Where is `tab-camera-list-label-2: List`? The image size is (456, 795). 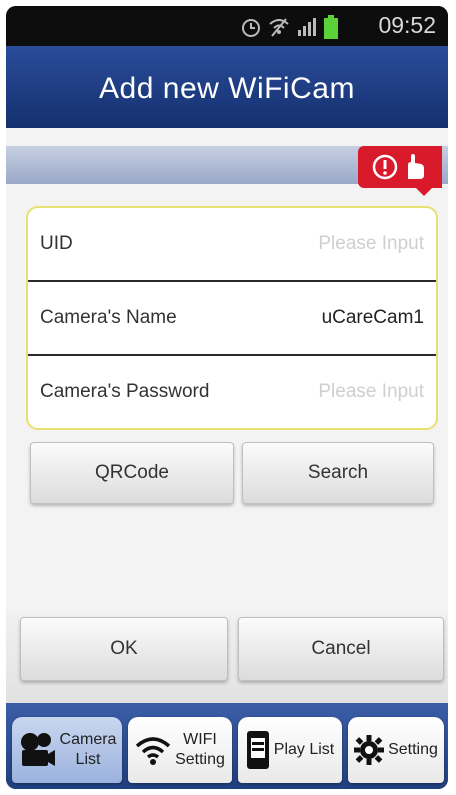 tab-camera-list-label-2: List is located at coordinates (88, 759).